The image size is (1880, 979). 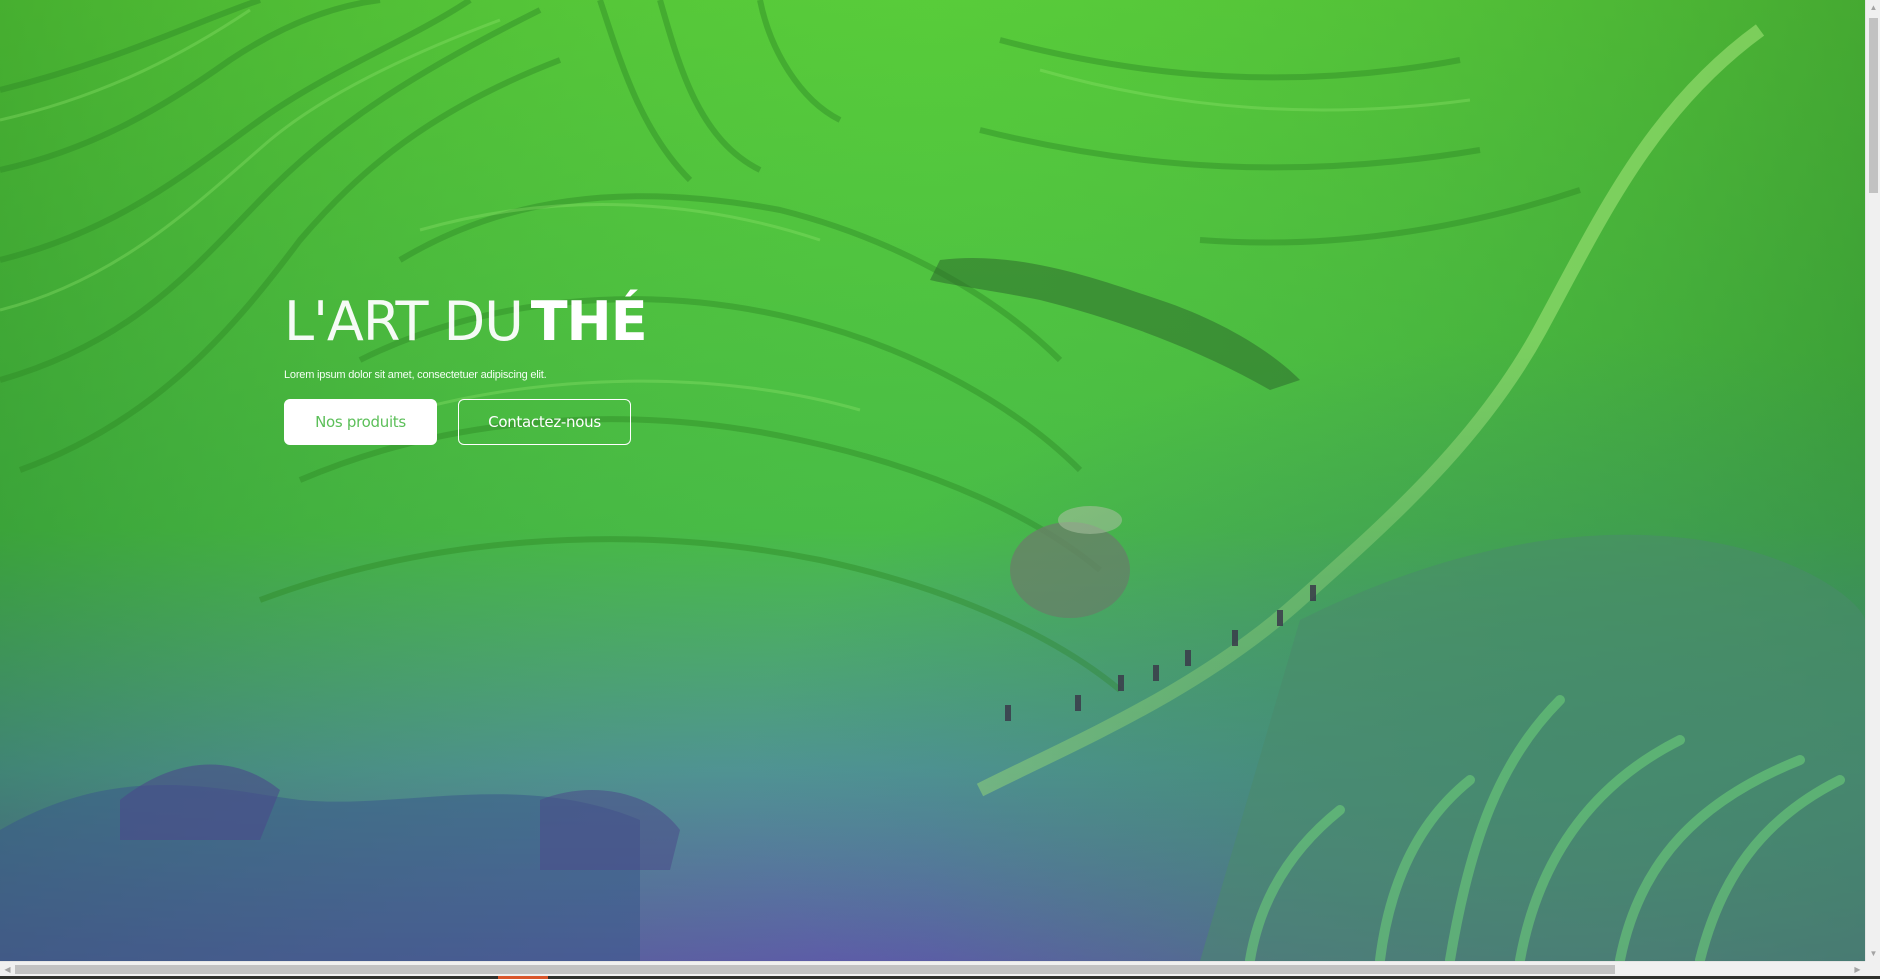 I want to click on products-button: Nos produits, so click(x=360, y=422).